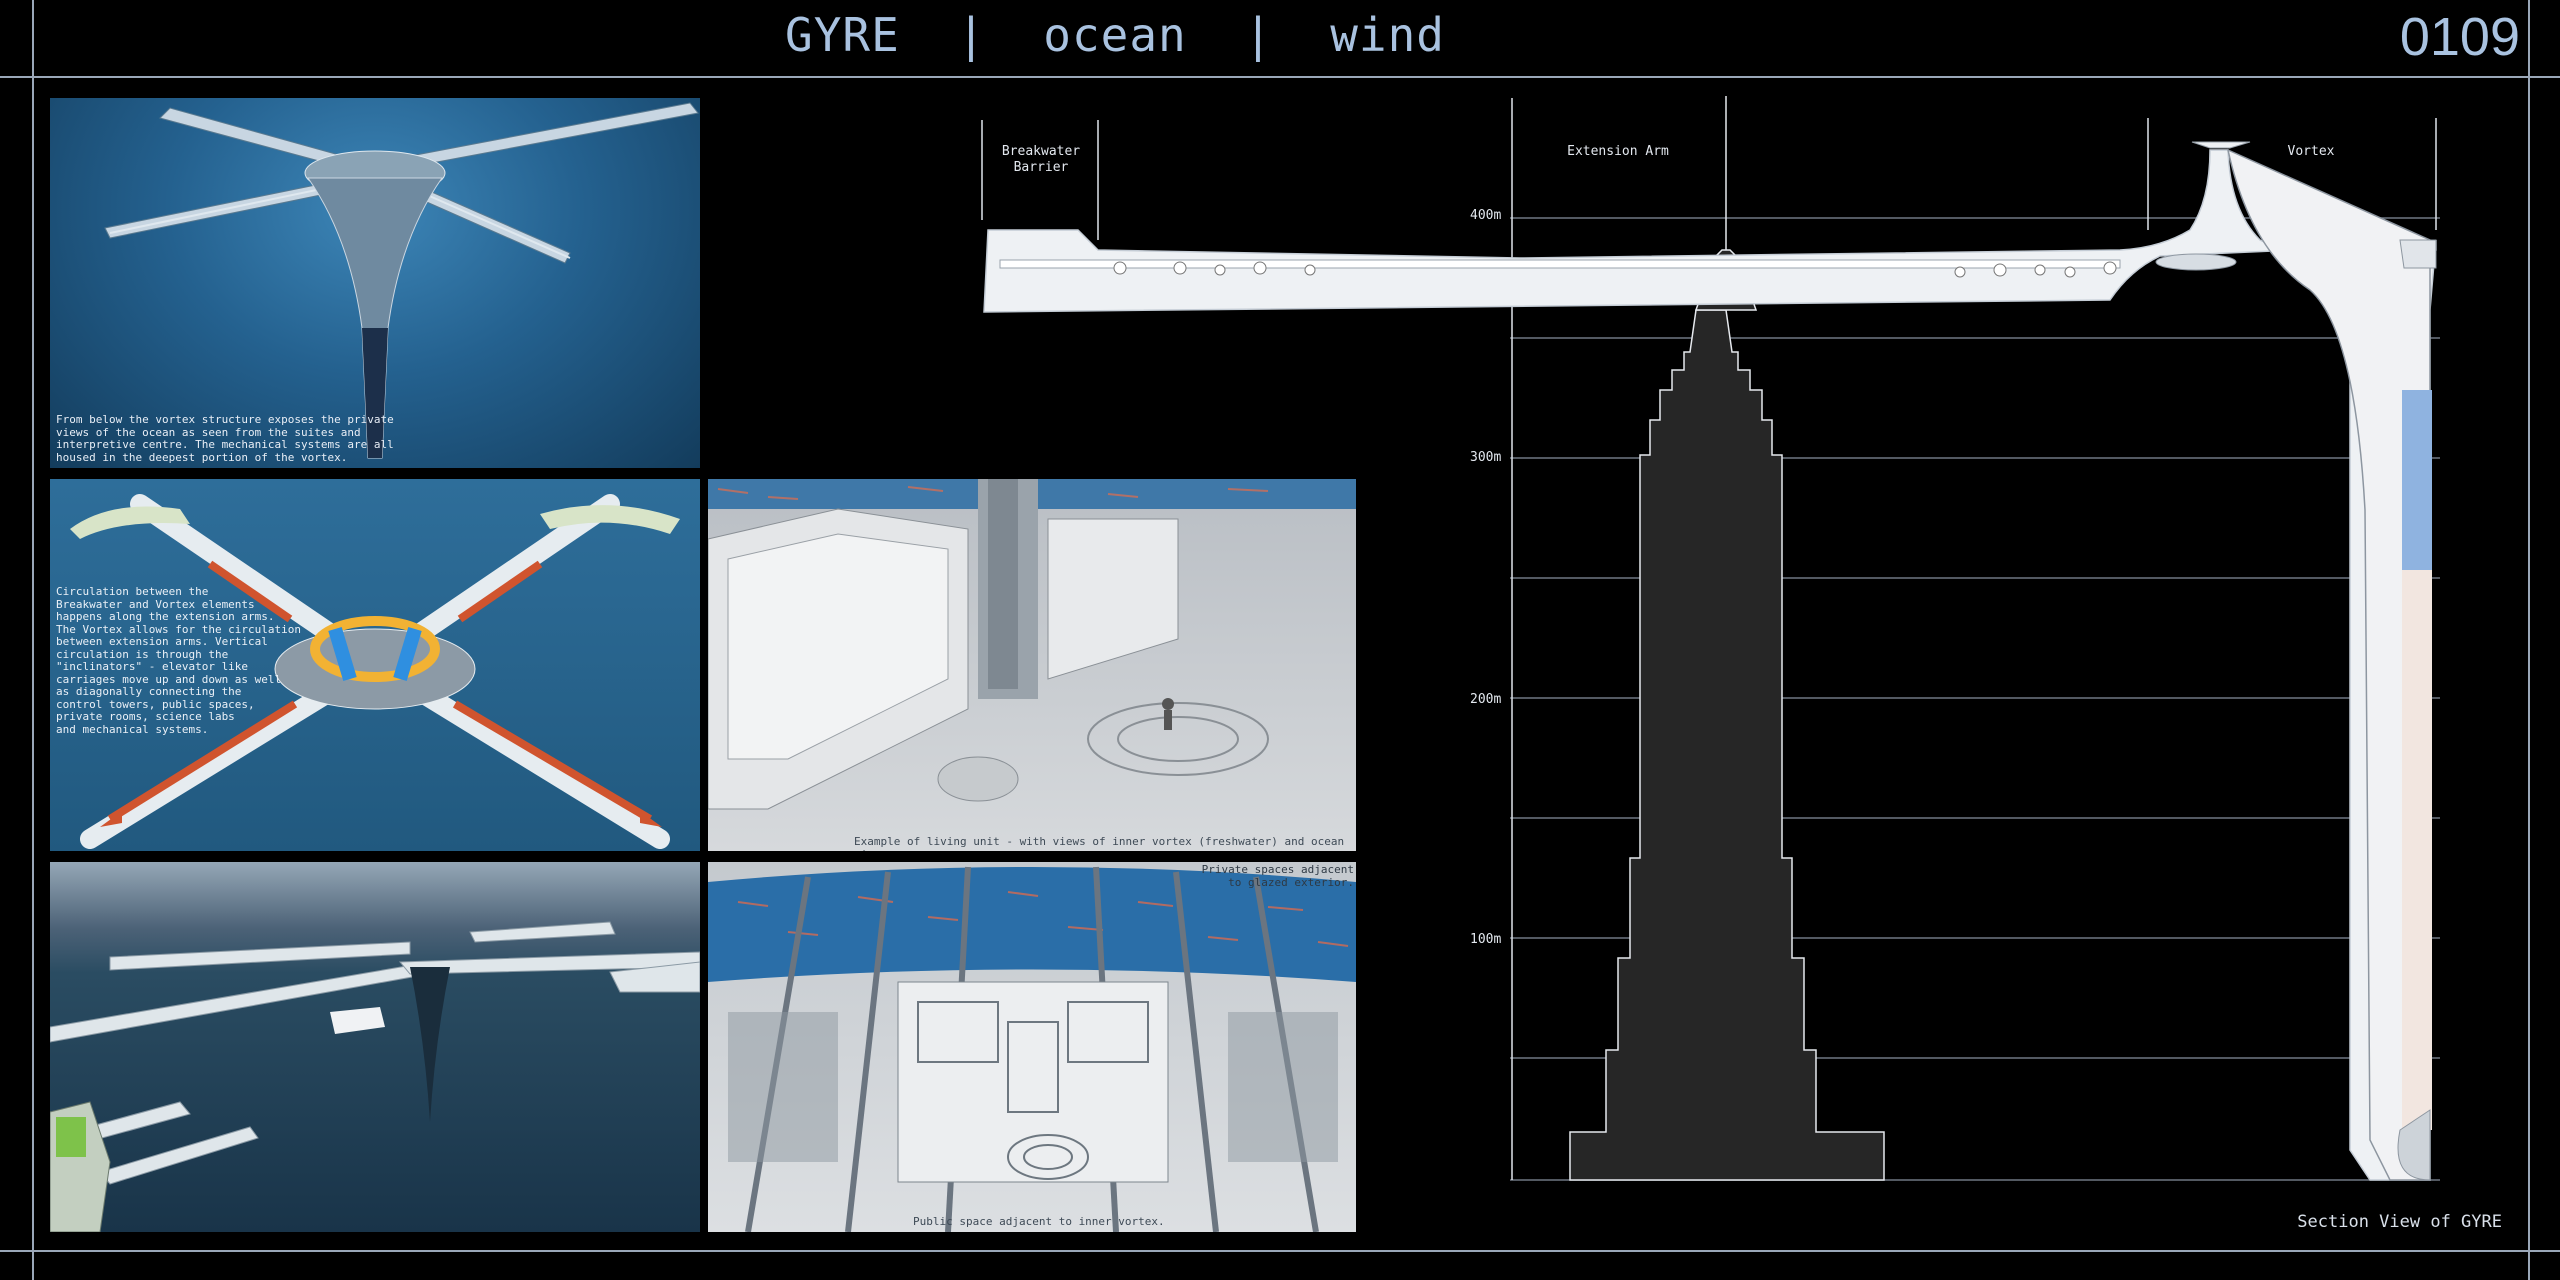 The height and width of the screenshot is (1280, 2560). Describe the element at coordinates (2399, 1222) in the screenshot. I see `section-view-title: Section View of GYRE` at that location.